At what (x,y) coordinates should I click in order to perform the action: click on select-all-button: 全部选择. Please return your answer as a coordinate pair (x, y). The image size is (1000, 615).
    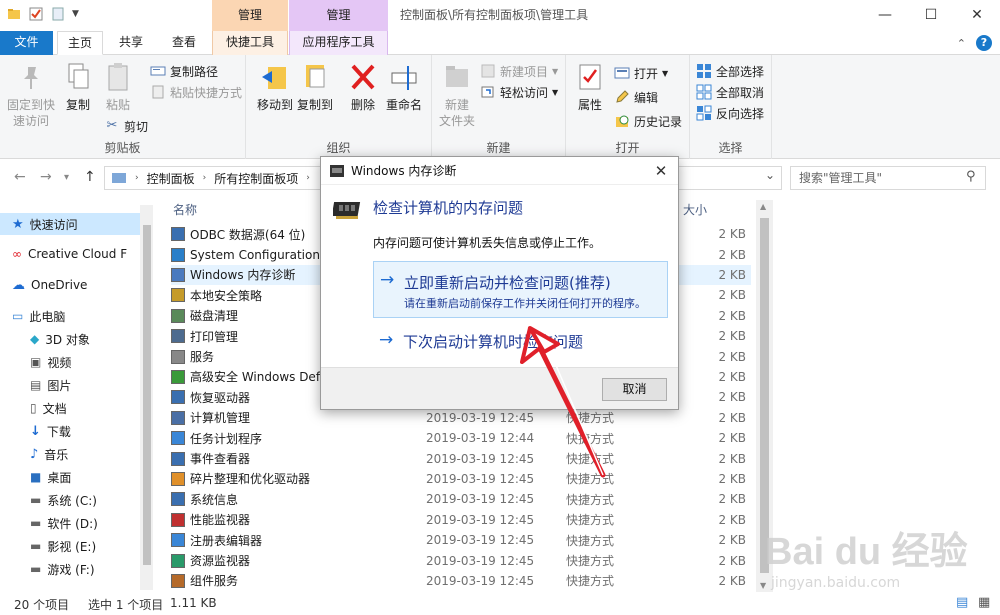
    Looking at the image, I should click on (730, 71).